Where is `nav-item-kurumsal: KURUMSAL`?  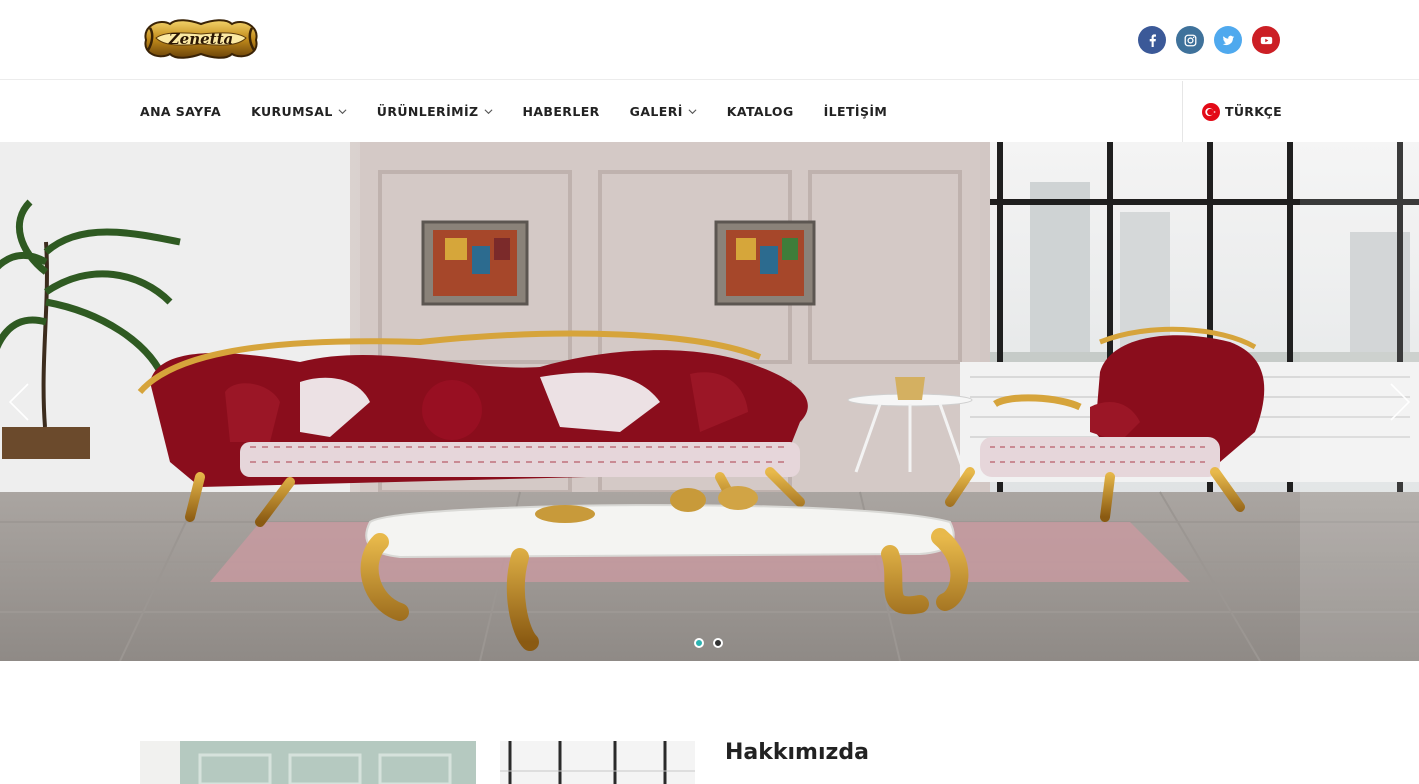
nav-item-kurumsal: KURUMSAL is located at coordinates (299, 111).